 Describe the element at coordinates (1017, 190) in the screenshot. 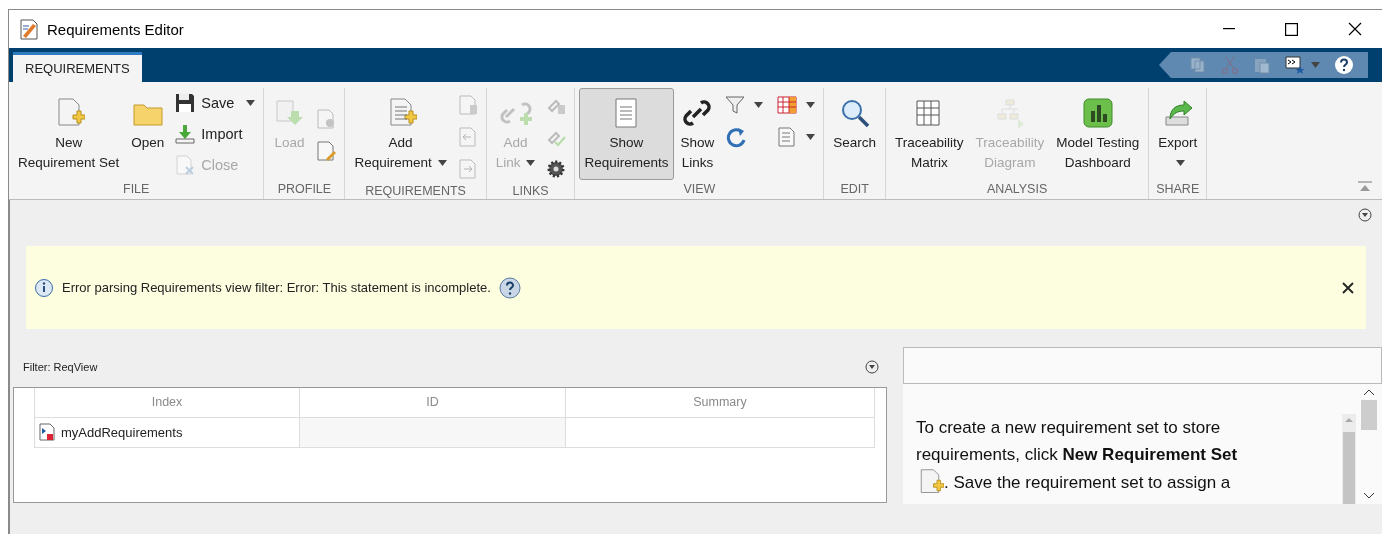

I see `section-label: ANALYSIS` at that location.